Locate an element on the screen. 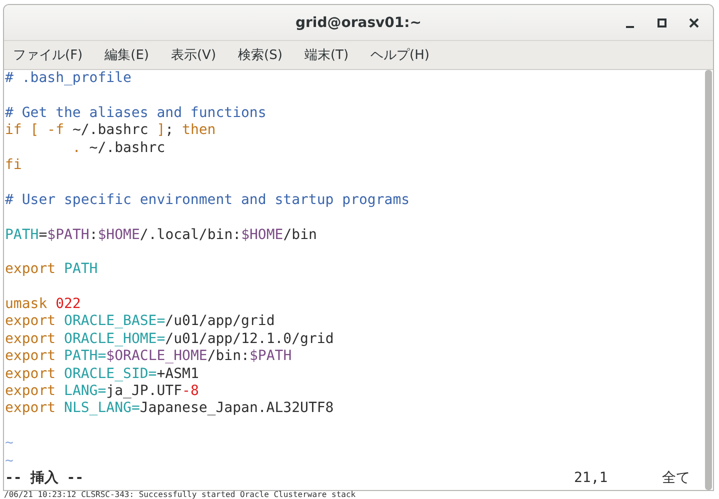 The height and width of the screenshot is (499, 719). code-line: export PATH is located at coordinates (52, 270).